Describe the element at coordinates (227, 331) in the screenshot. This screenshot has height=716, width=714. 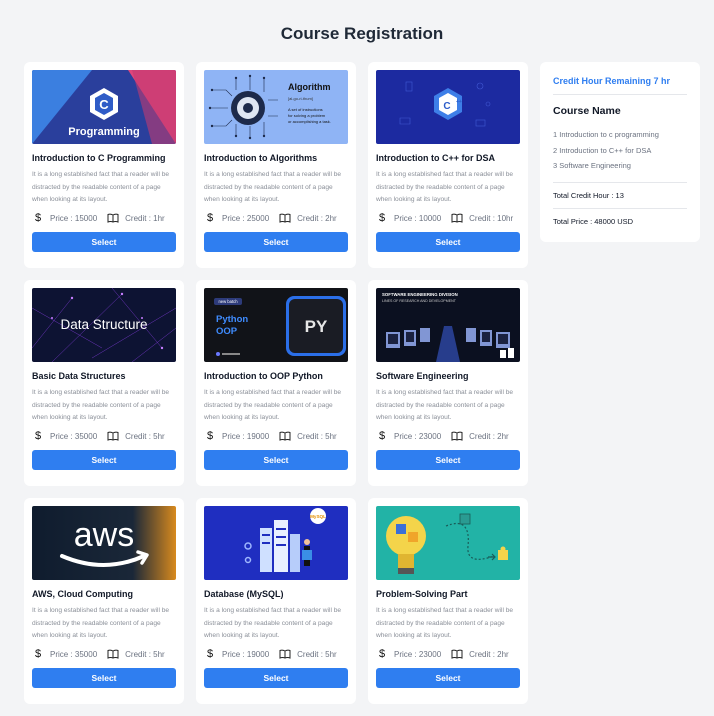
I see `svg-text: OOP` at that location.